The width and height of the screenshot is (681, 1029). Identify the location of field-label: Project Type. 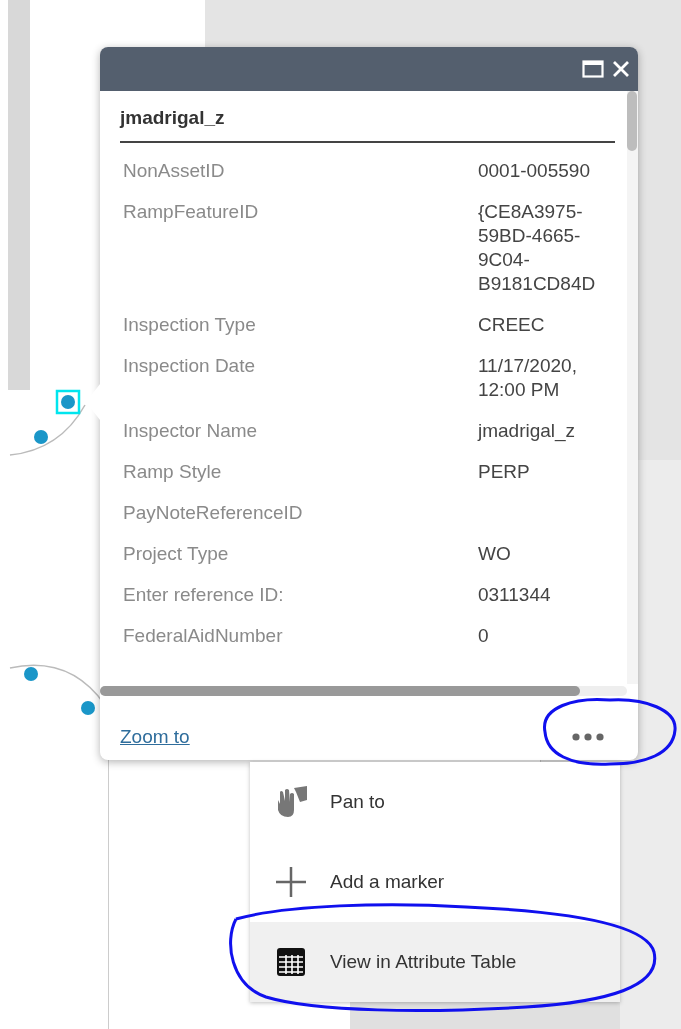
(176, 554).